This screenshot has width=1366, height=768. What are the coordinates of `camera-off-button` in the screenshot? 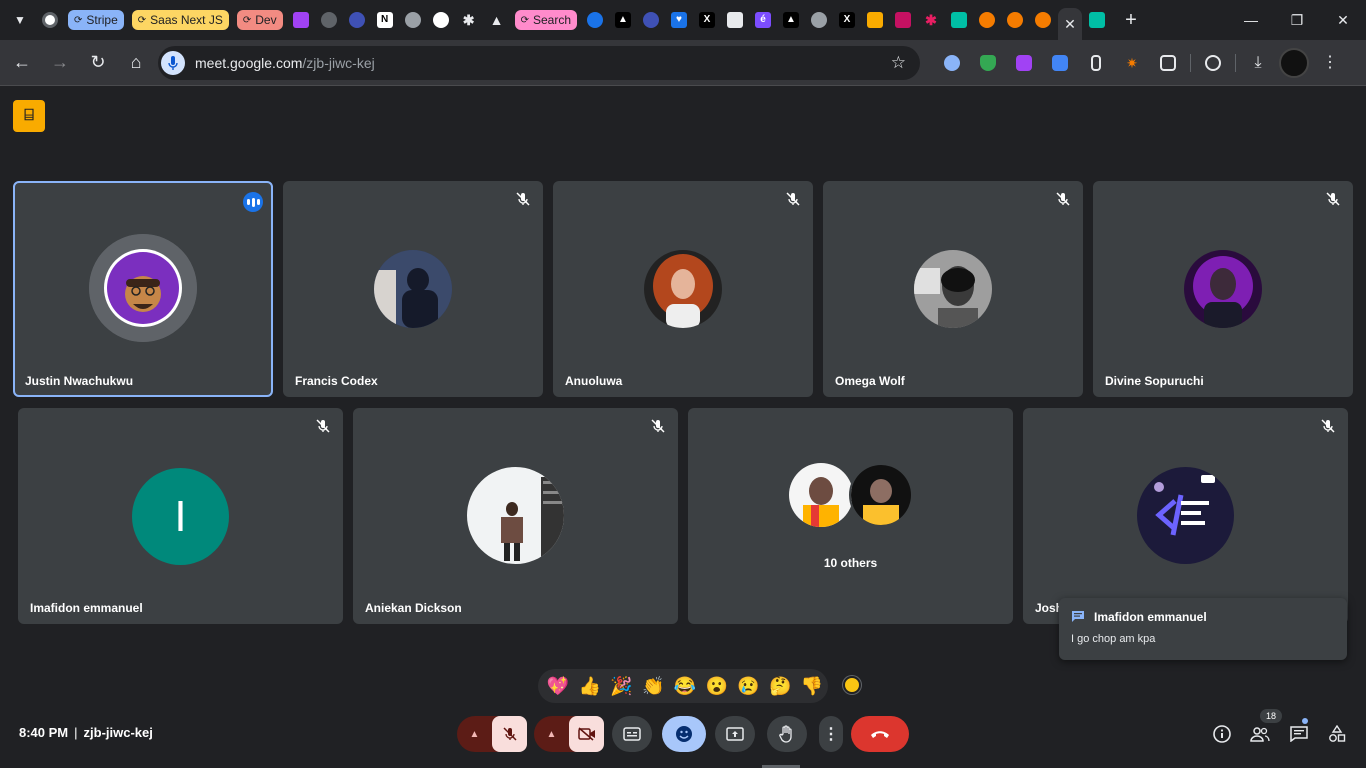 It's located at (586, 734).